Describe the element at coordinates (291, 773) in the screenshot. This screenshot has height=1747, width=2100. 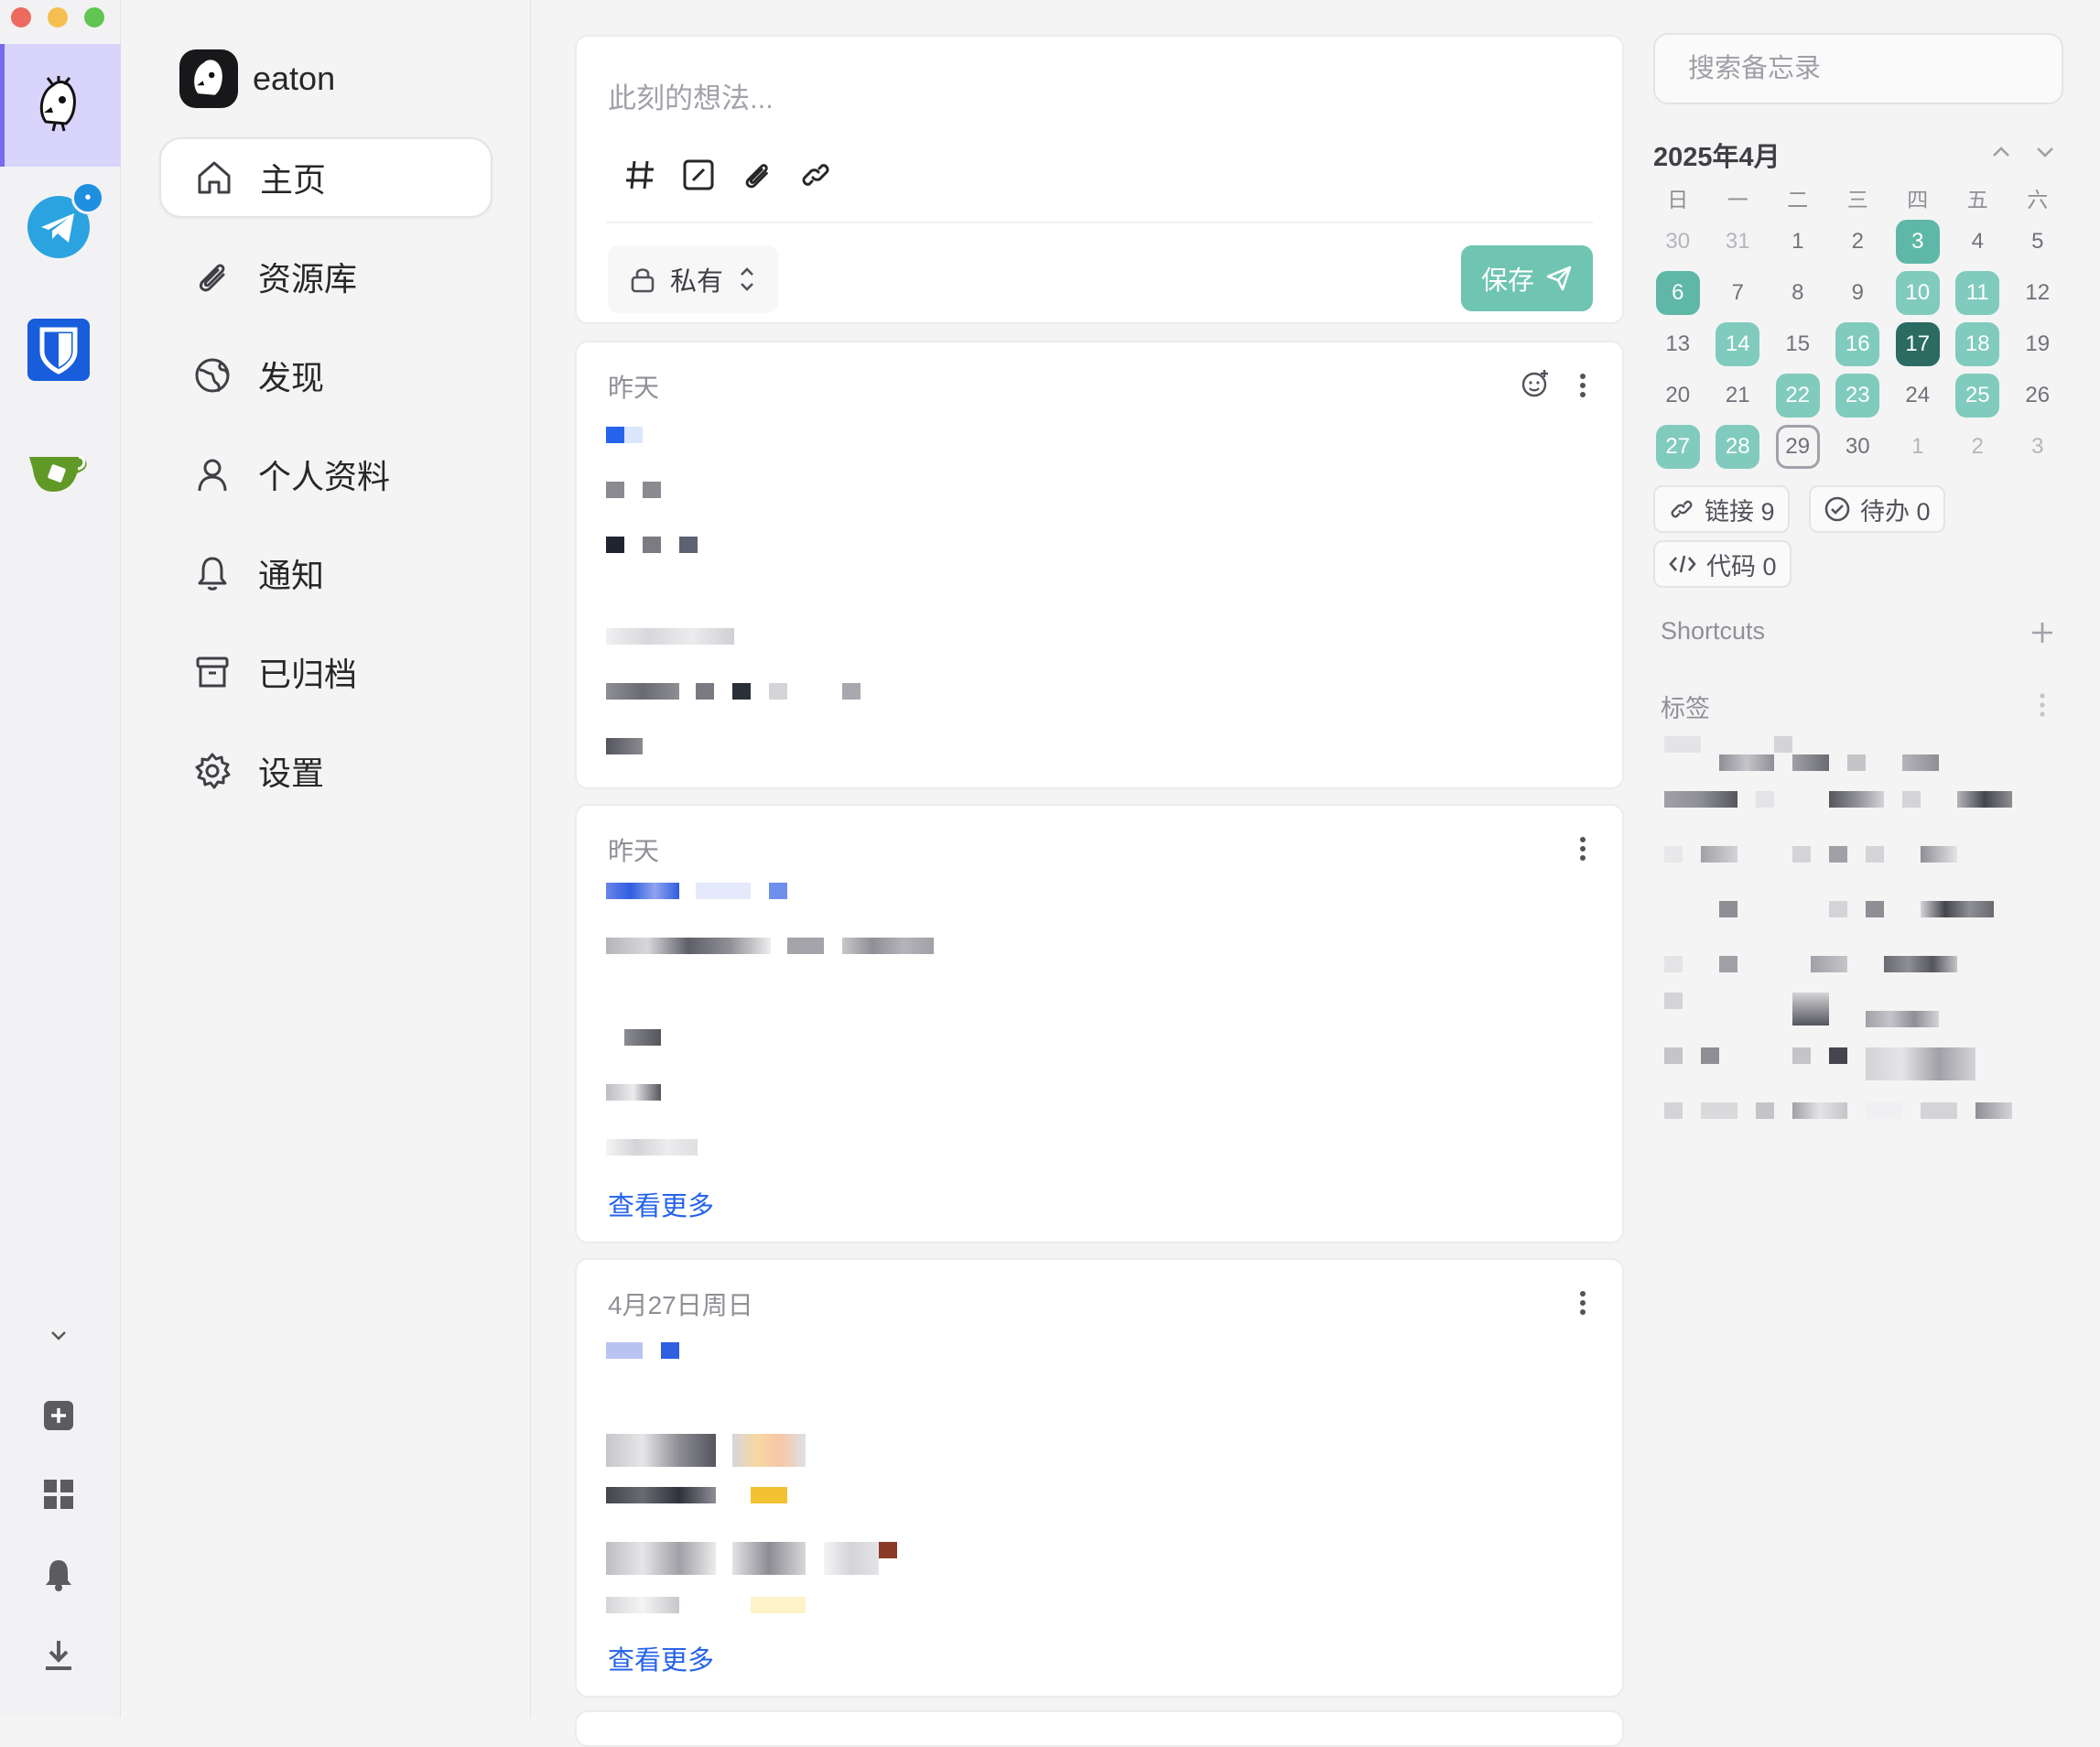
I see `nav-label: 设置` at that location.